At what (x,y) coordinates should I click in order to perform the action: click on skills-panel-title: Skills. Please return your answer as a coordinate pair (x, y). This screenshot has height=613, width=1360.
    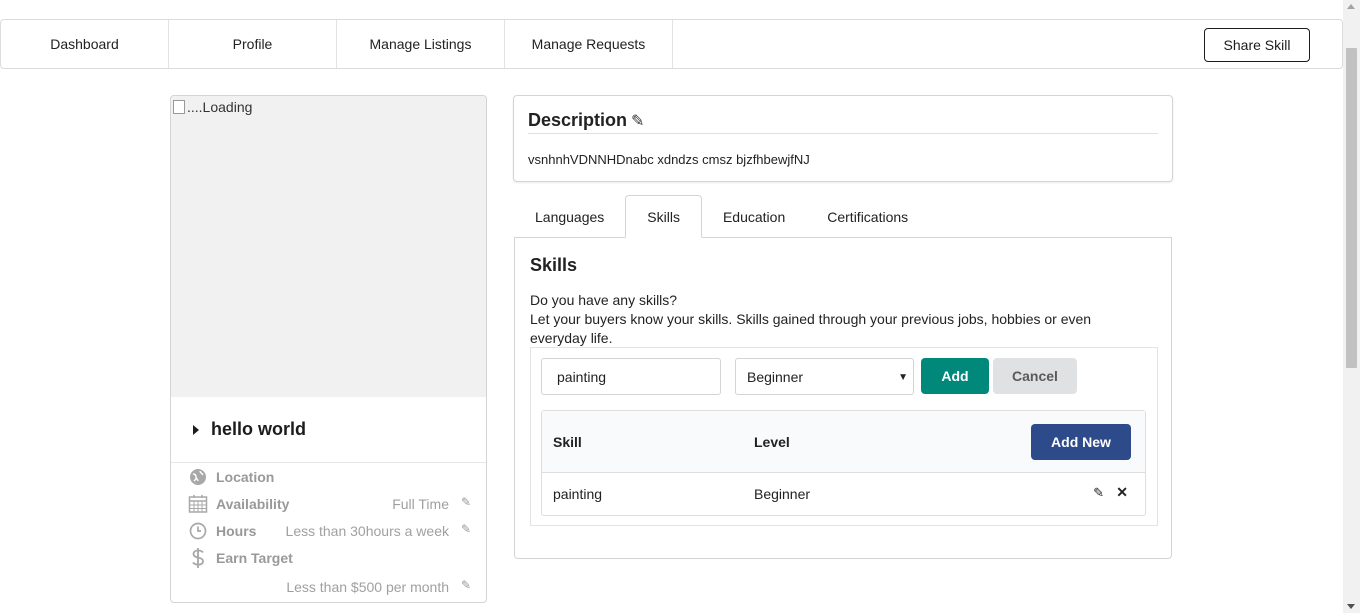
    Looking at the image, I should click on (554, 265).